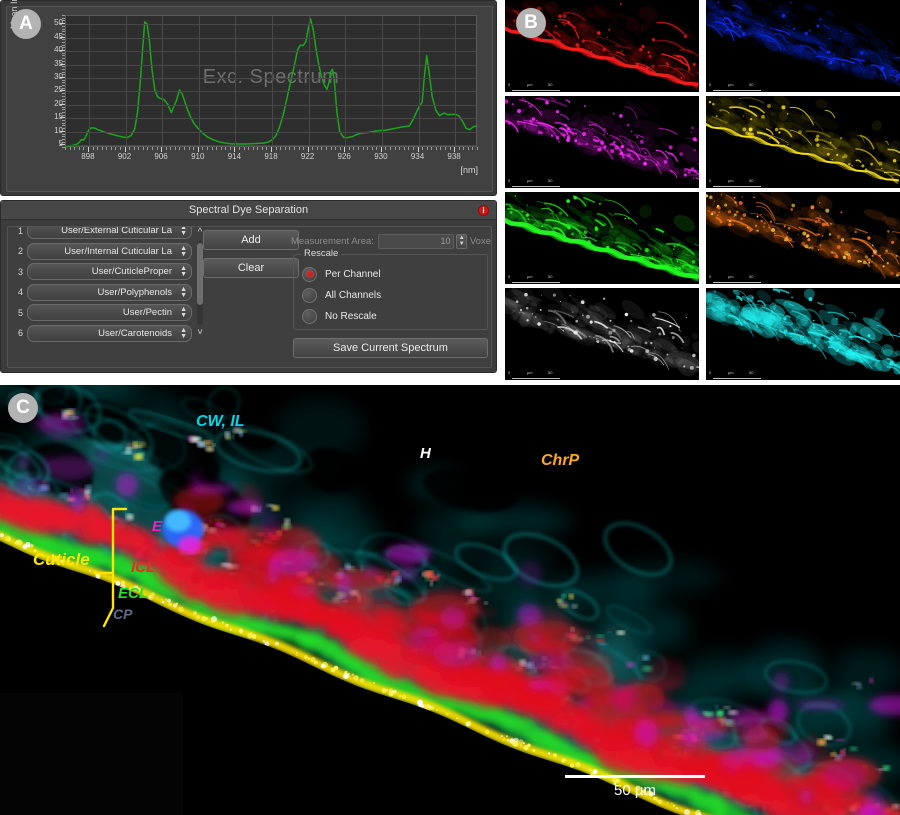 This screenshot has height=815, width=900. What do you see at coordinates (200, 332) in the screenshot?
I see `scroll-down-icon: ˅` at bounding box center [200, 332].